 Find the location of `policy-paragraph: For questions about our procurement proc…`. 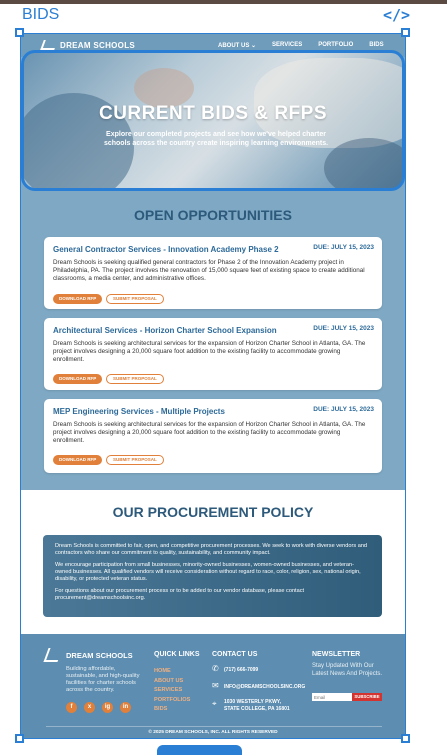

policy-paragraph: For questions about our procurement proc… is located at coordinates (180, 594).